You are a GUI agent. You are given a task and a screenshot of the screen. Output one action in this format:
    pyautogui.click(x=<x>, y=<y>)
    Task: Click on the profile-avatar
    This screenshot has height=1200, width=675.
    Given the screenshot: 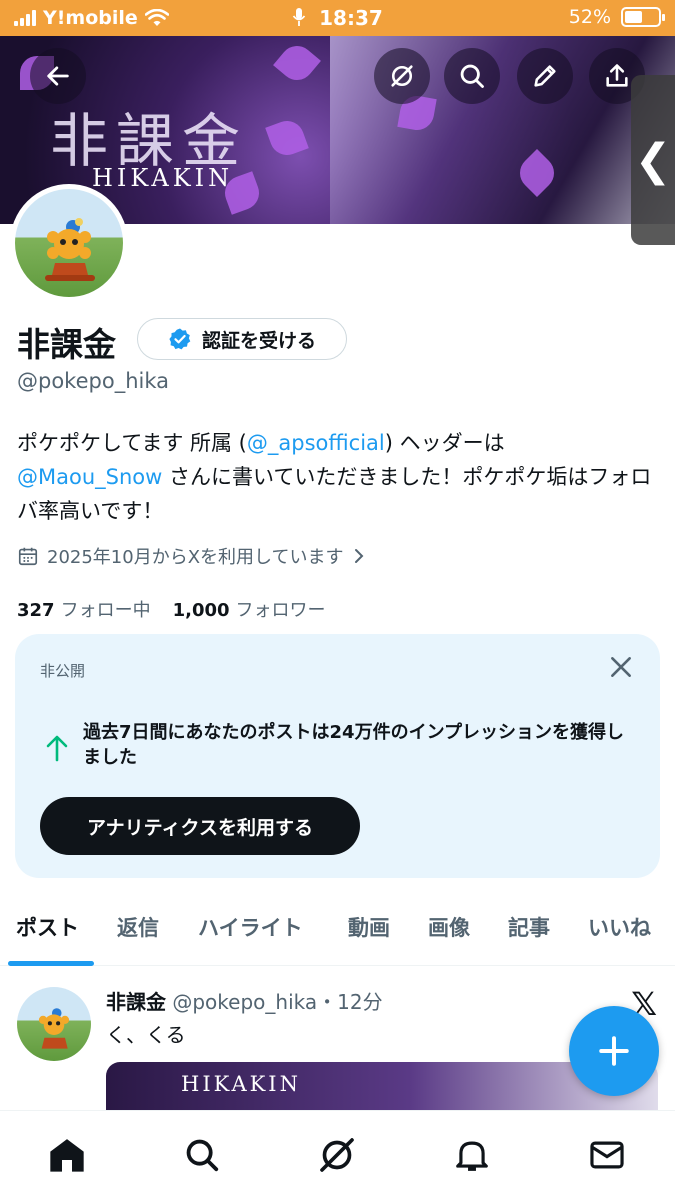 What is the action you would take?
    pyautogui.click(x=69, y=243)
    